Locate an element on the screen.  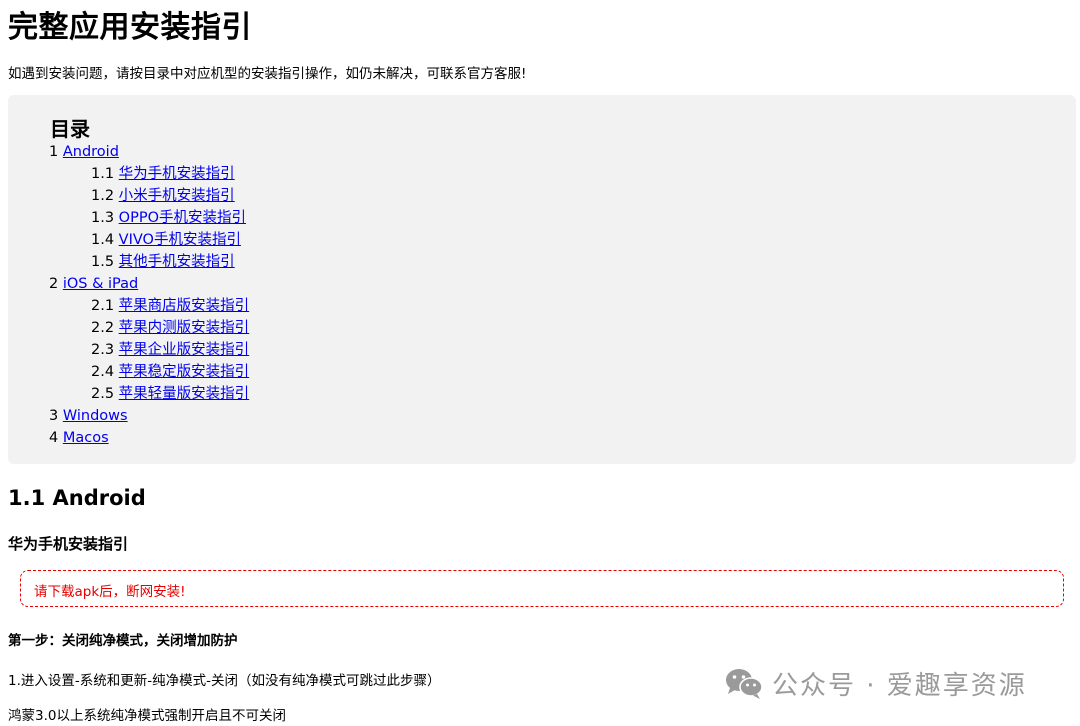
toc-number: 1.1 is located at coordinates (103, 174).